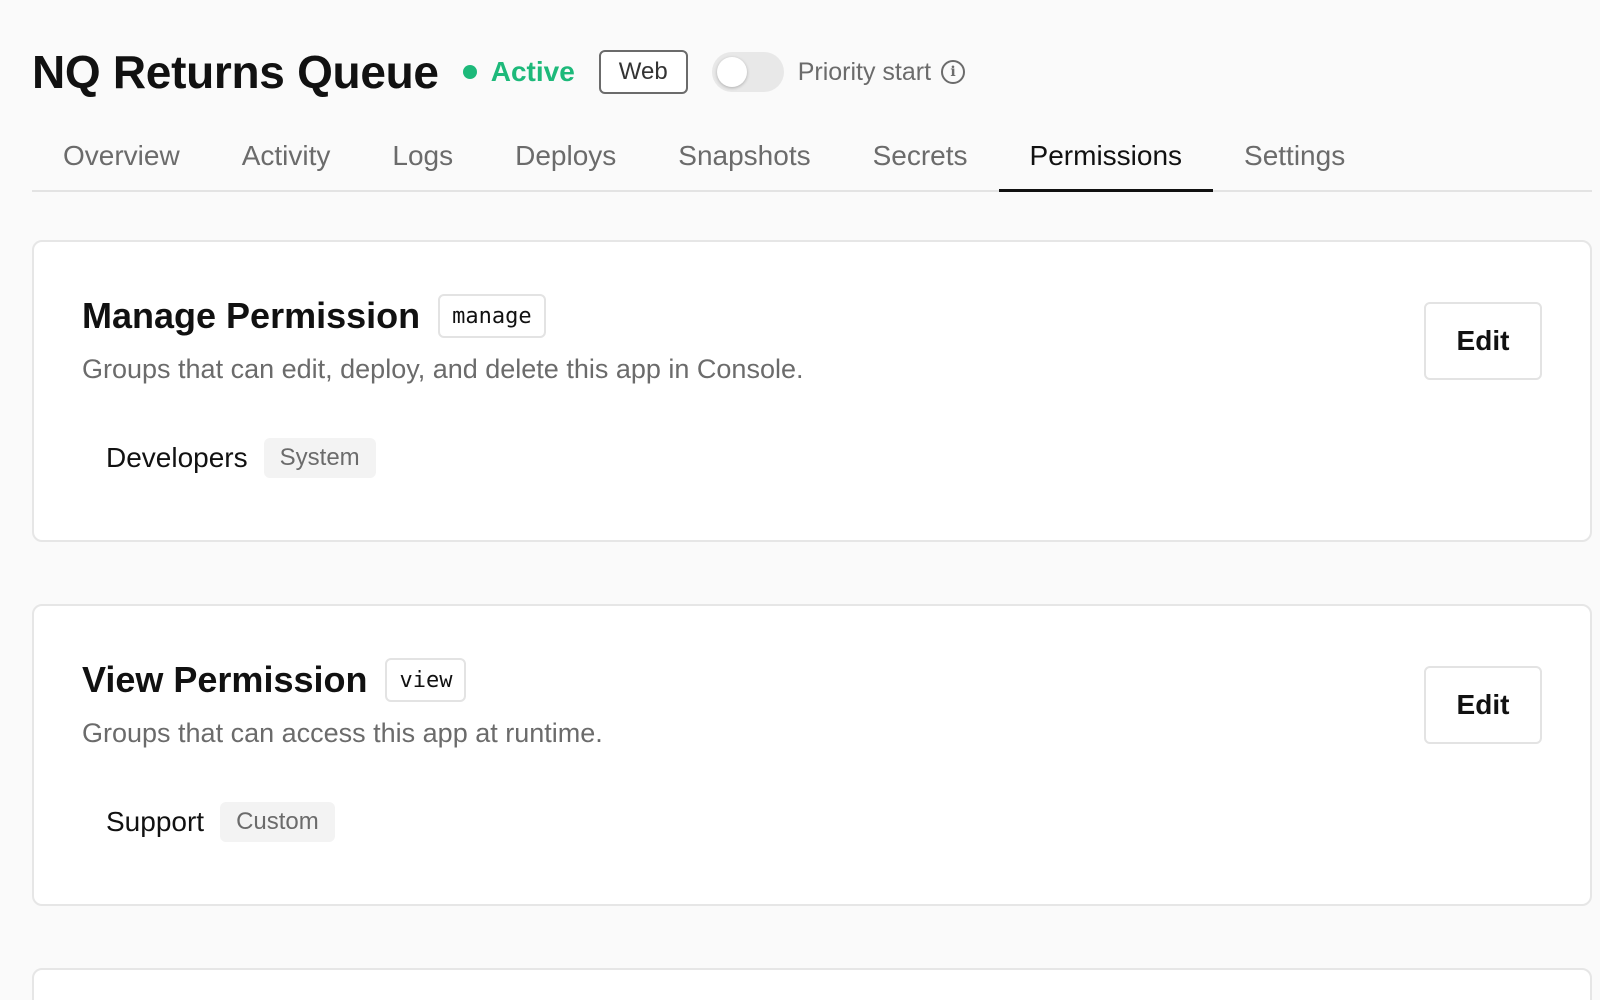 The image size is (1600, 1000). Describe the element at coordinates (953, 72) in the screenshot. I see `info-icon: i` at that location.